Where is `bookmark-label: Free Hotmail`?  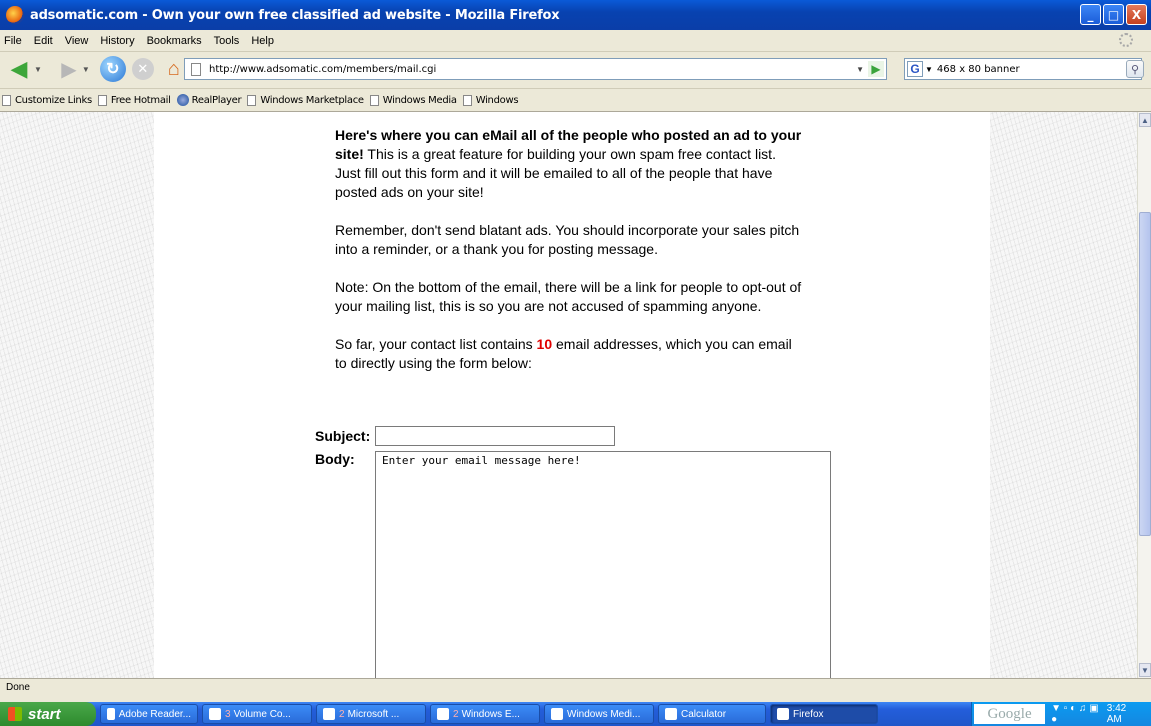
bookmark-label: Free Hotmail is located at coordinates (140, 100).